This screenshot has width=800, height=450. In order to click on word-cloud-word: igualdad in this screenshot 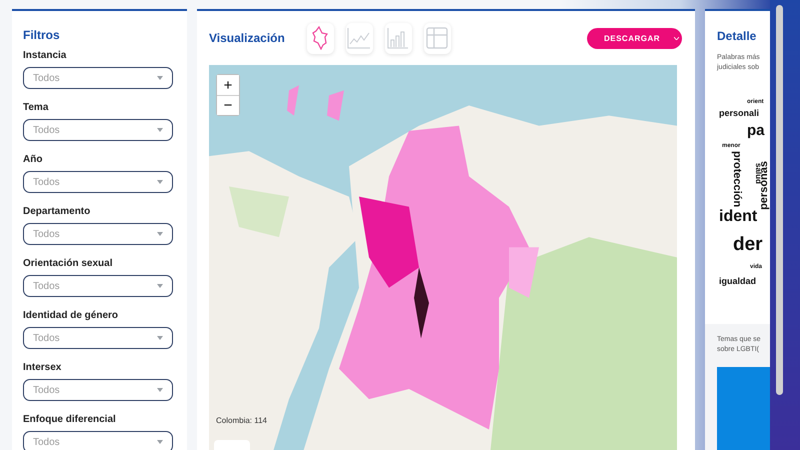, I will do `click(737, 281)`.